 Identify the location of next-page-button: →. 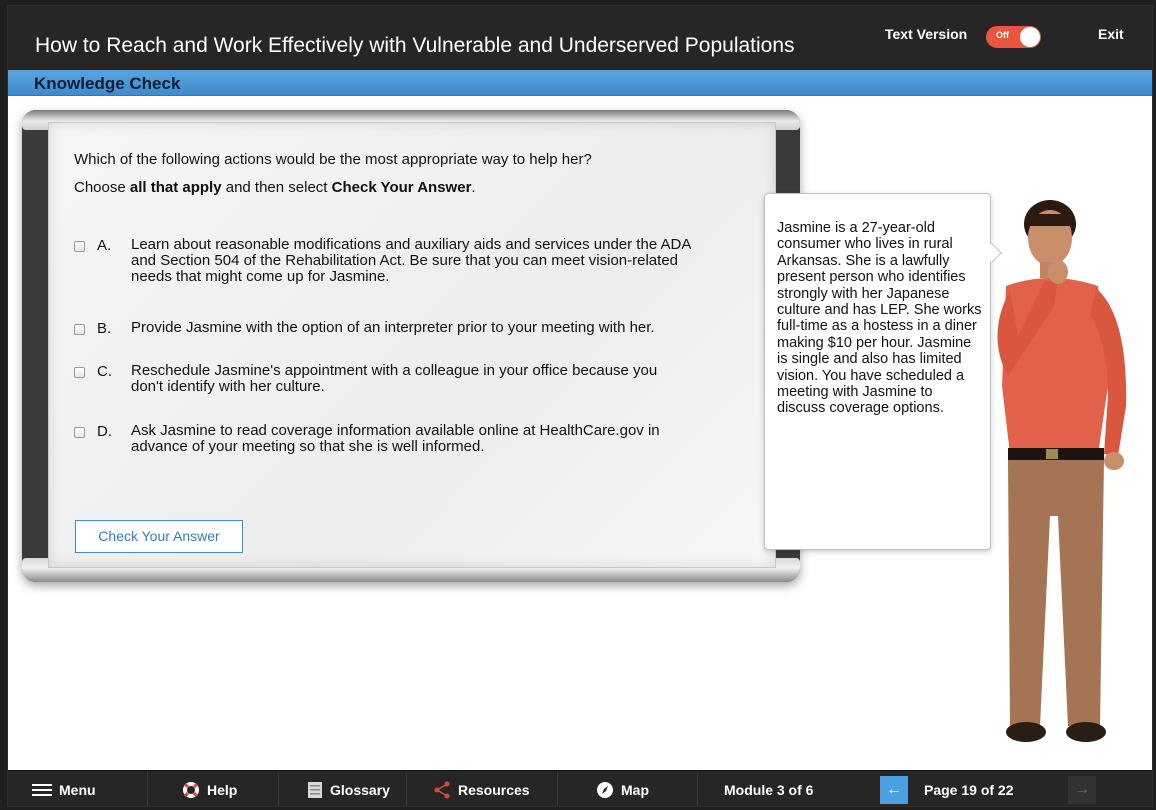
(1082, 790).